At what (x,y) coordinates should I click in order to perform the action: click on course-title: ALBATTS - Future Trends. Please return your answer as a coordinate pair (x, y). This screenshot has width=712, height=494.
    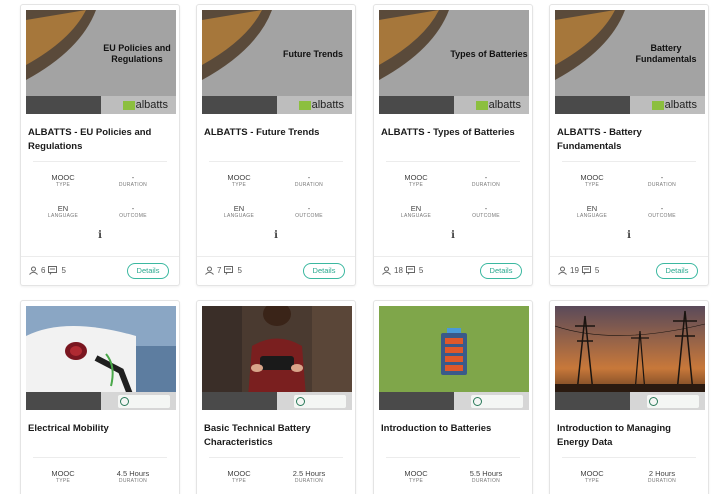
    Looking at the image, I should click on (276, 133).